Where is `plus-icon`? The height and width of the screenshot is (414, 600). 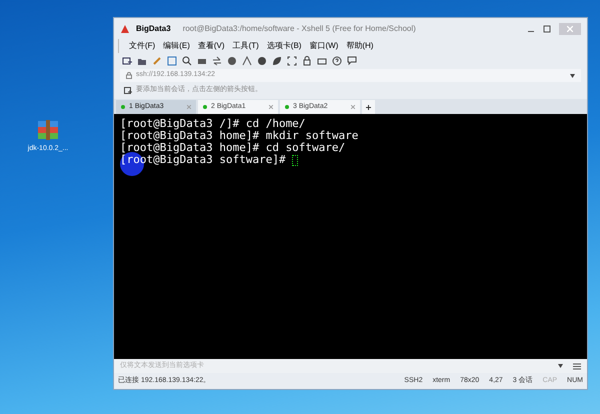 plus-icon is located at coordinates (368, 107).